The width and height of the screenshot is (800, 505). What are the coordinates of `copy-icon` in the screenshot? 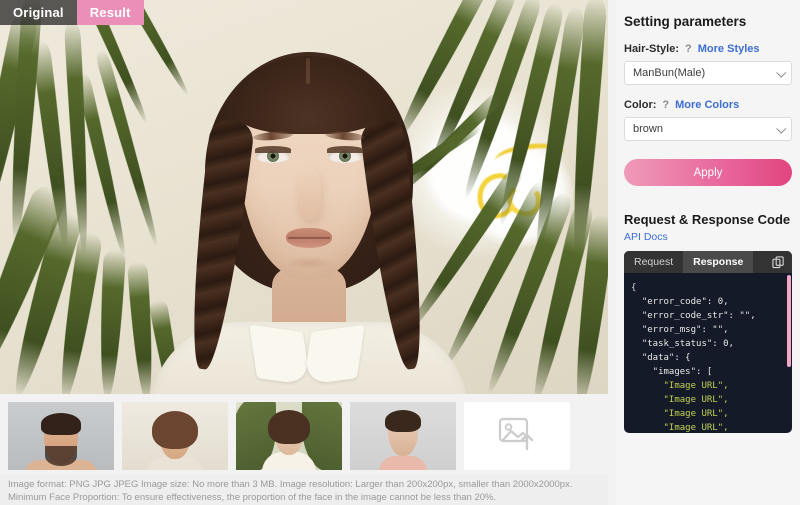 It's located at (778, 262).